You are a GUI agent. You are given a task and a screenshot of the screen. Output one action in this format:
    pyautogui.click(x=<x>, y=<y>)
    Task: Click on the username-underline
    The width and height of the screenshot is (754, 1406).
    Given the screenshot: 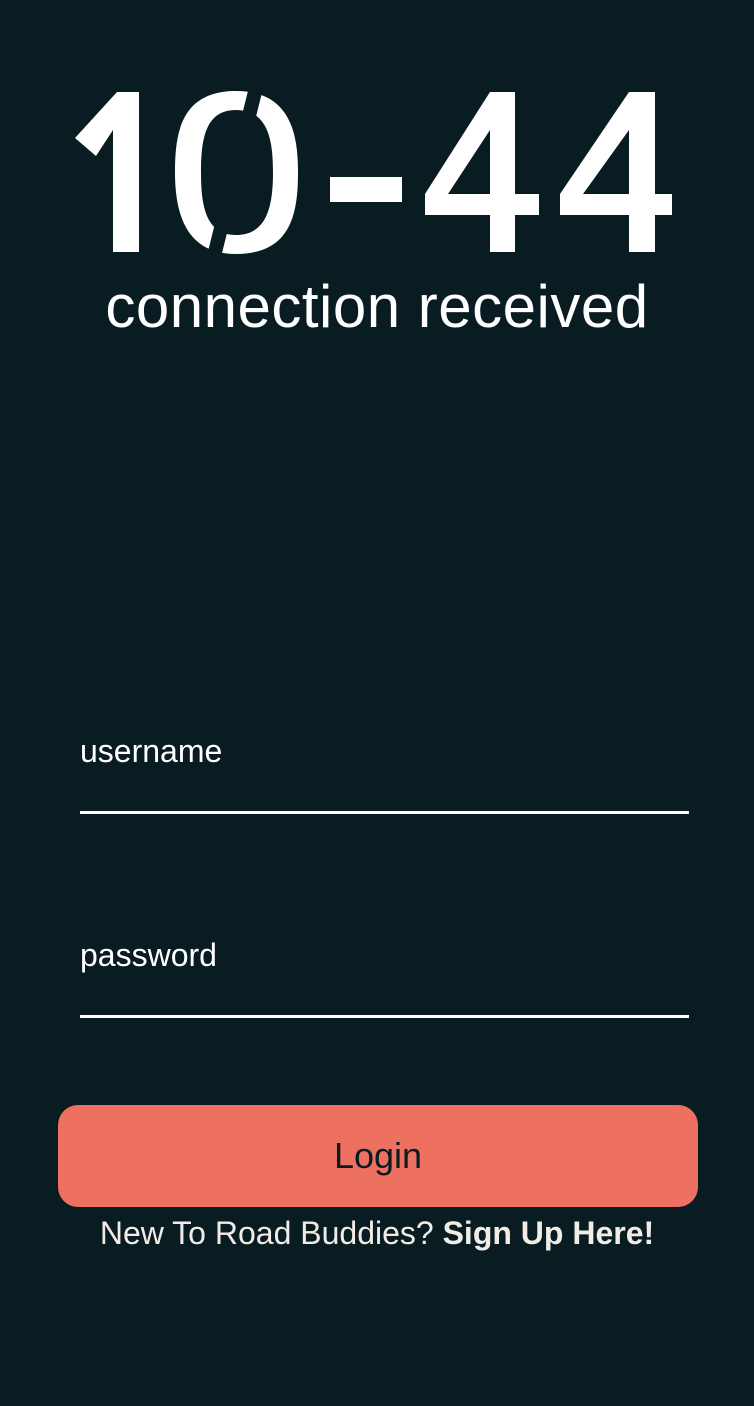 What is the action you would take?
    pyautogui.click(x=384, y=812)
    